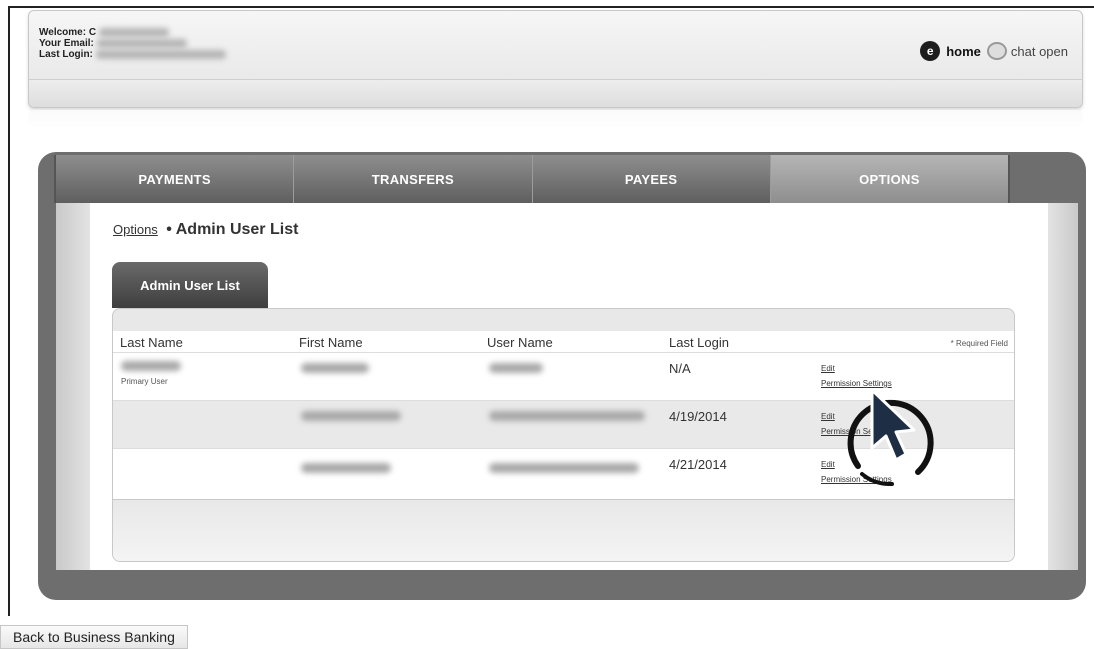 The height and width of the screenshot is (649, 1094). I want to click on page-title: Admin User List, so click(237, 229).